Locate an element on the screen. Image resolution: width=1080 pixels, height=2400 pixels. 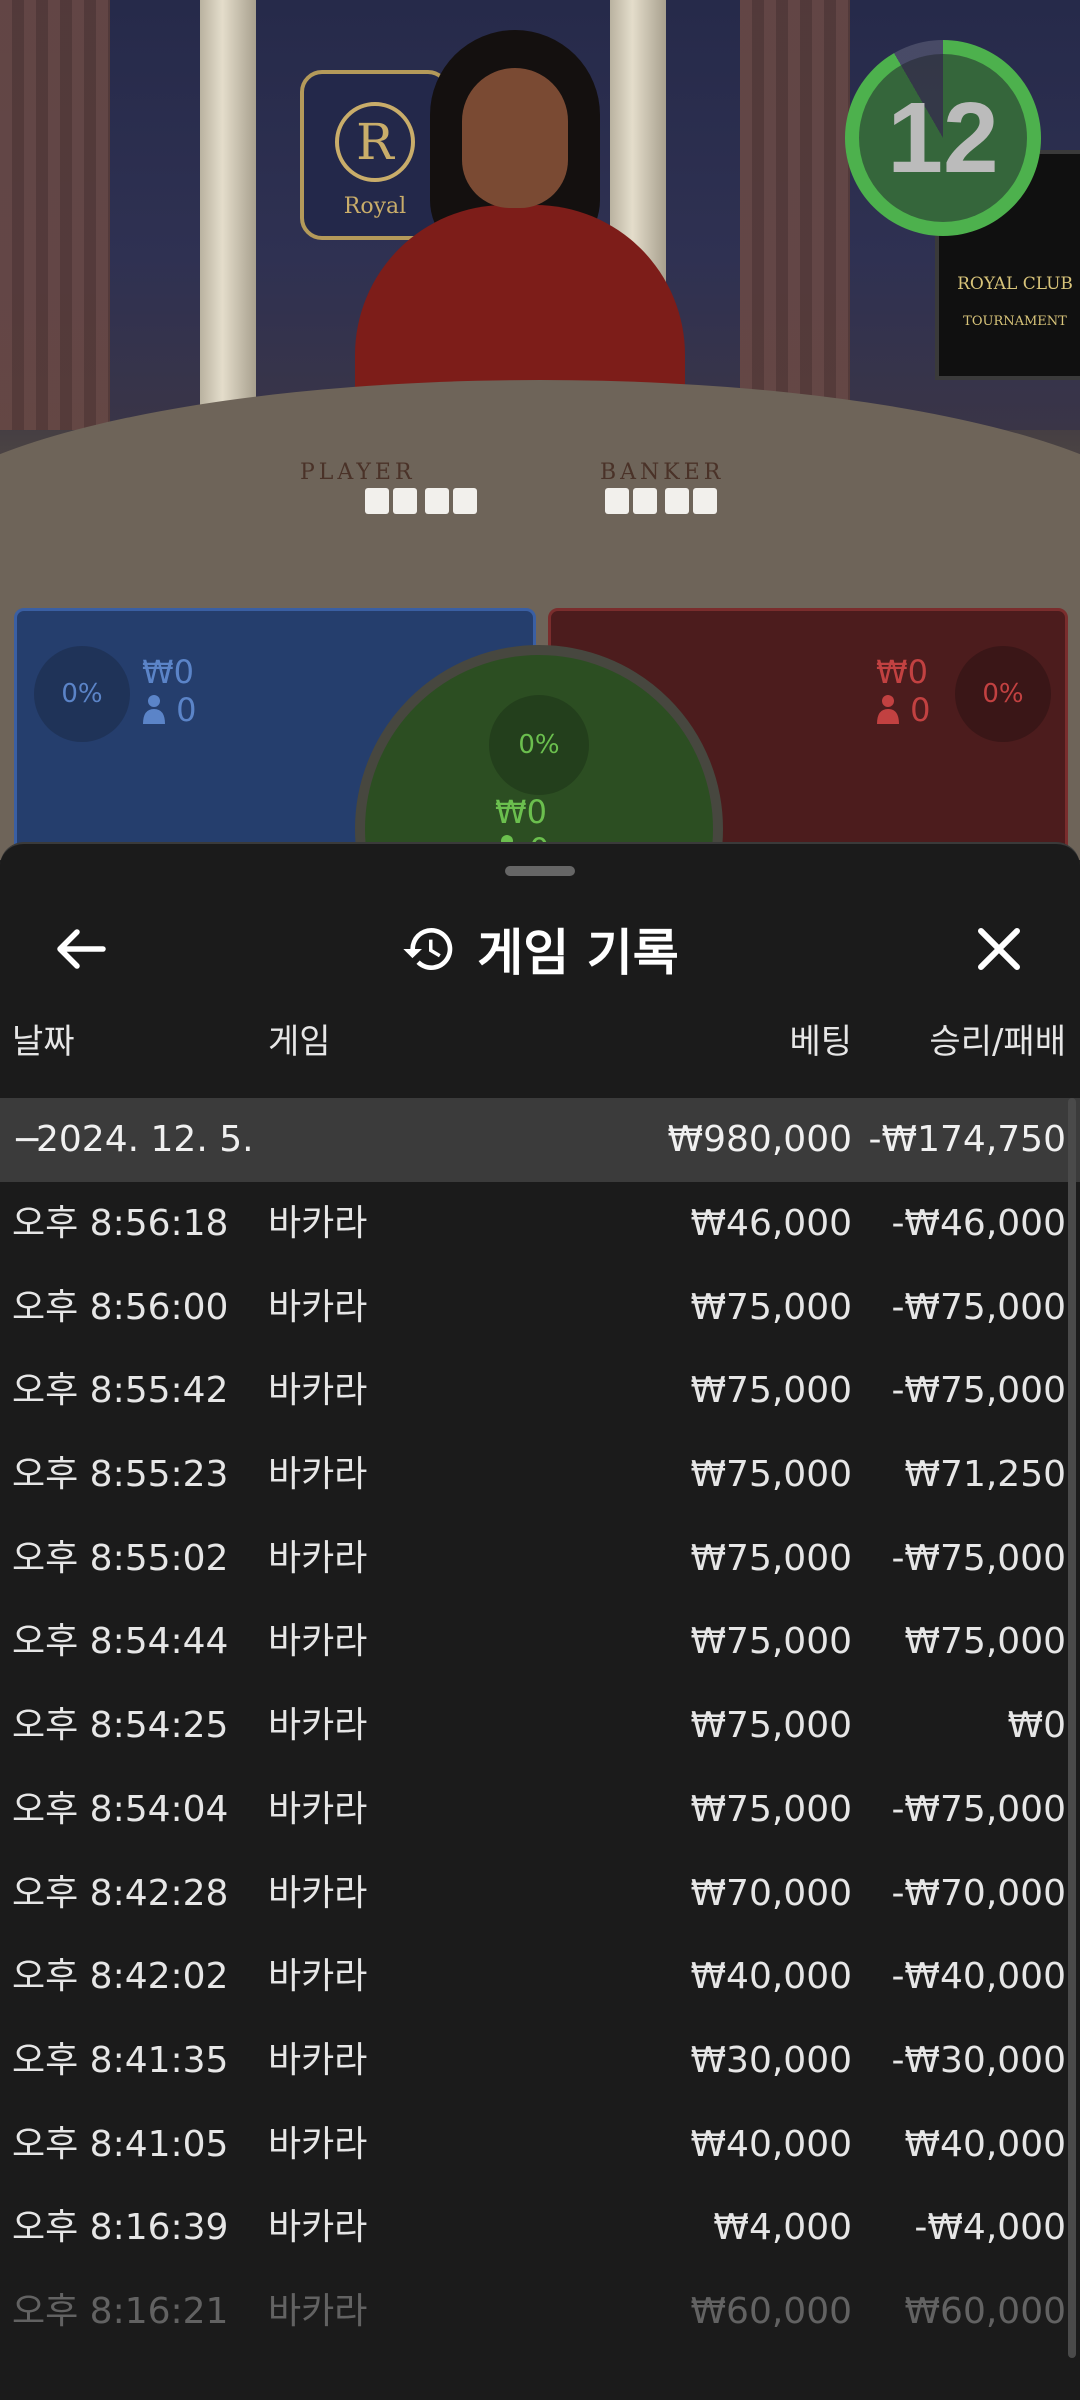
close-button is located at coordinates (999, 949).